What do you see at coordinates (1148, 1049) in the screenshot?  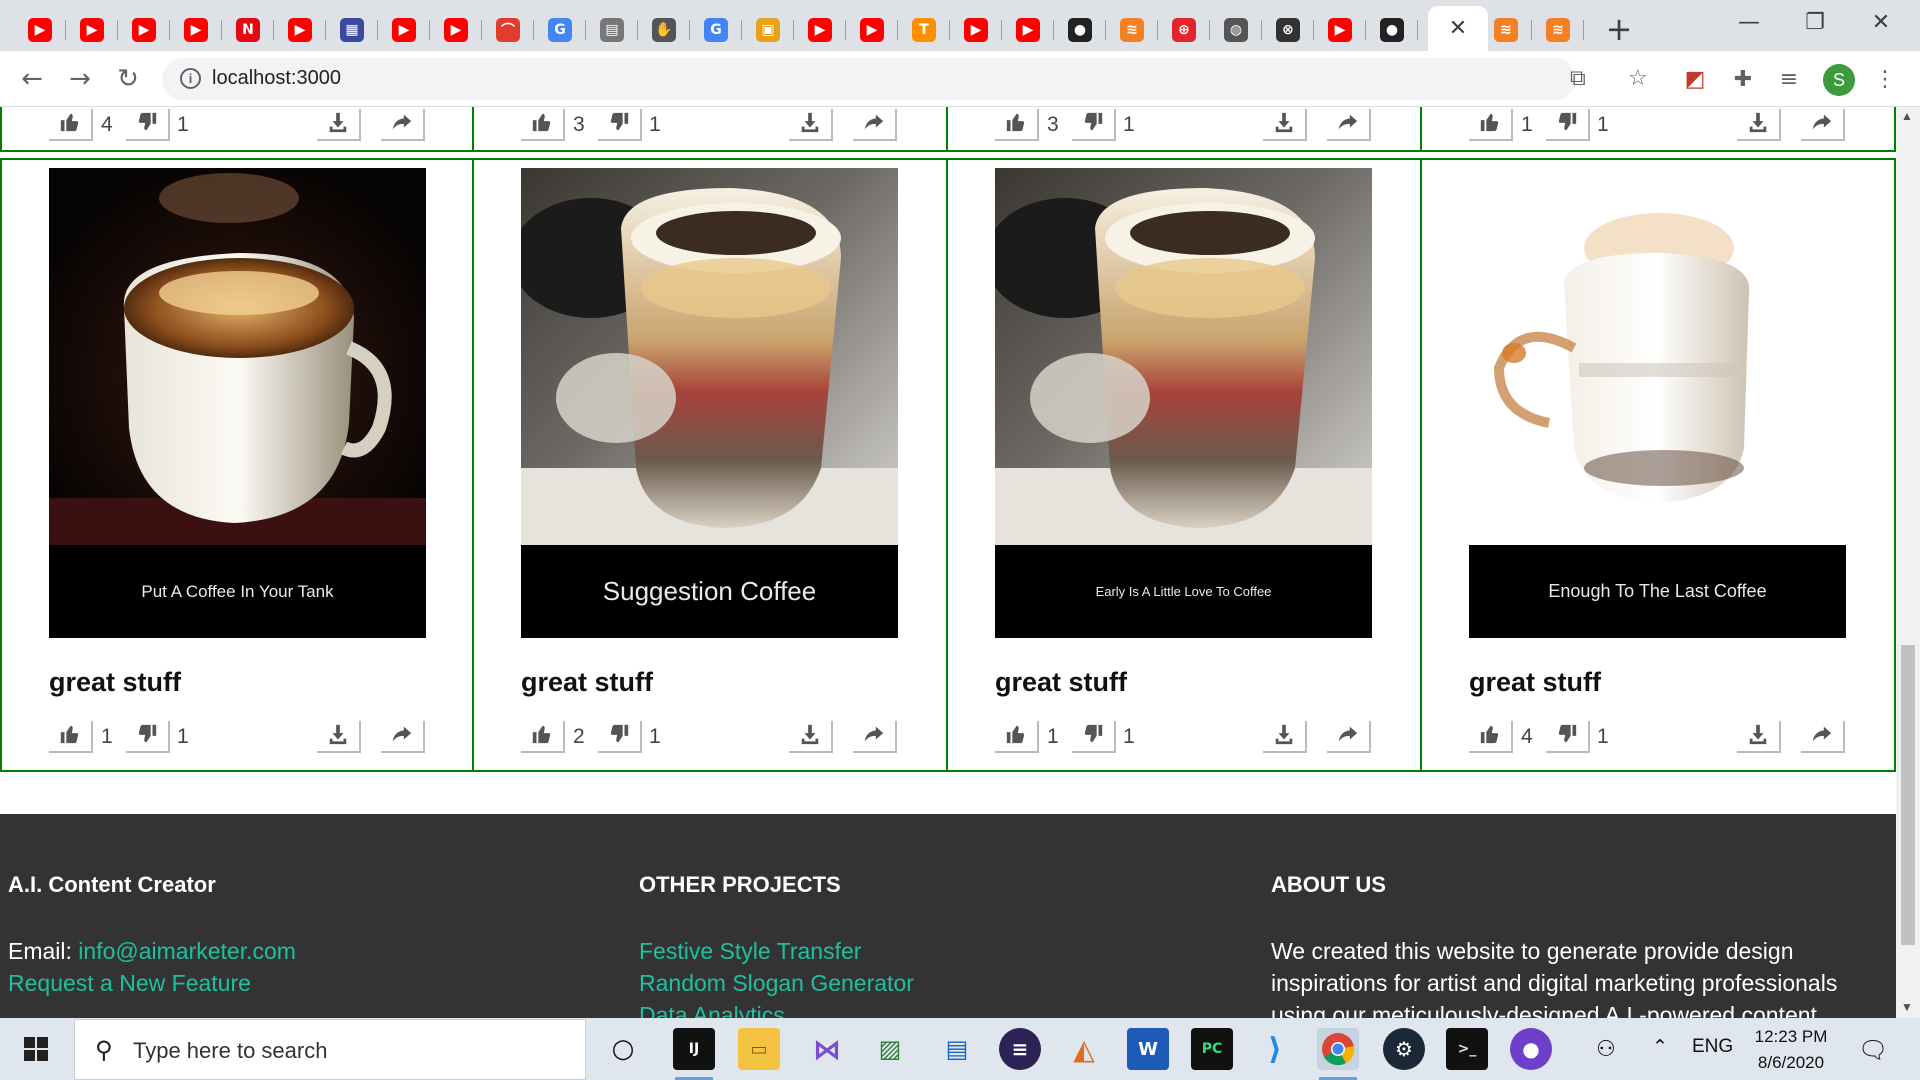 I see `word-icon: W` at bounding box center [1148, 1049].